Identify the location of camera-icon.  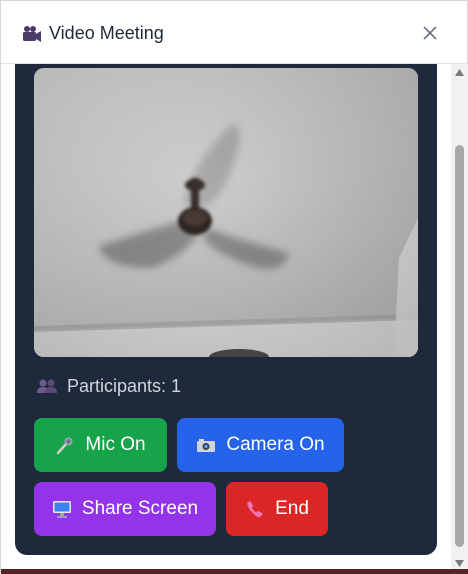
(206, 445).